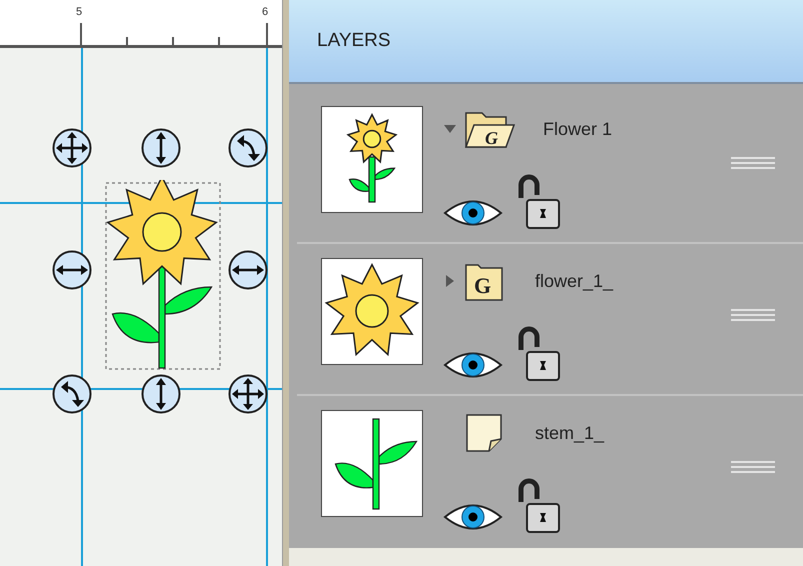 The width and height of the screenshot is (803, 566). I want to click on panel-title: LAYERS, so click(354, 41).